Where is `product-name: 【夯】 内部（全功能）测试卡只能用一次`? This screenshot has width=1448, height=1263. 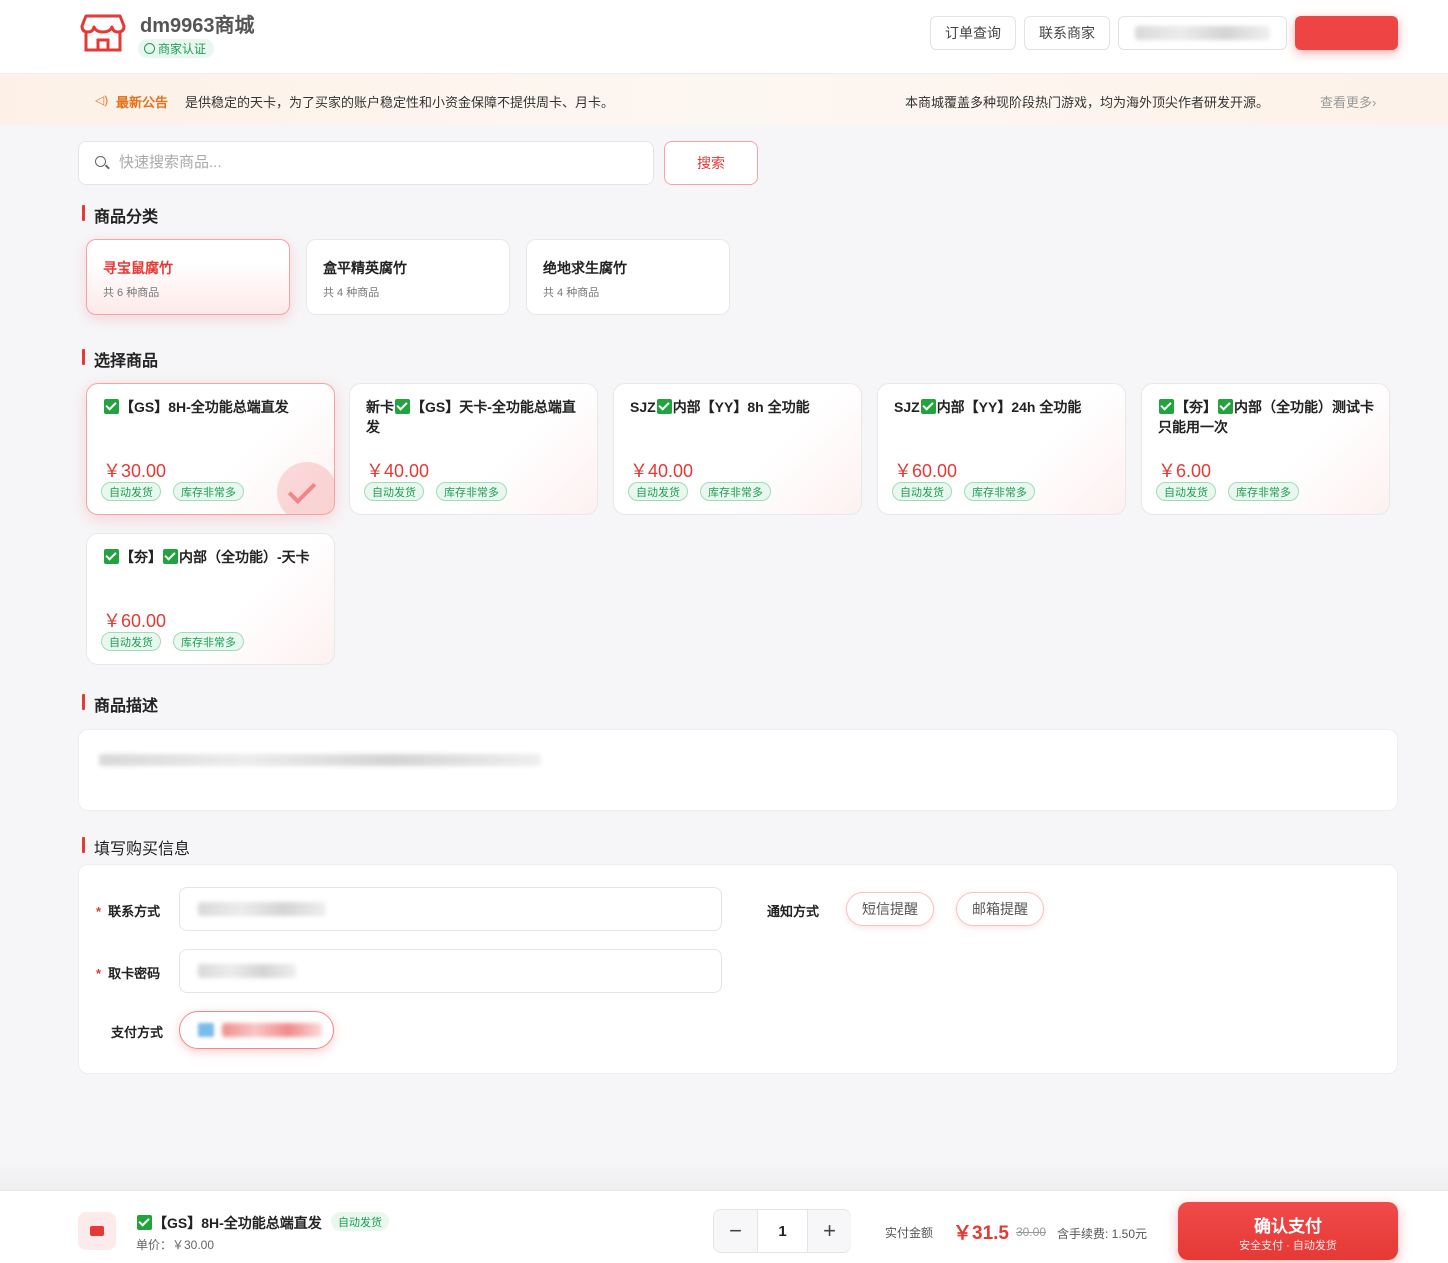
product-name: 【夯】 内部（全功能）测试卡只能用一次 is located at coordinates (1267, 417).